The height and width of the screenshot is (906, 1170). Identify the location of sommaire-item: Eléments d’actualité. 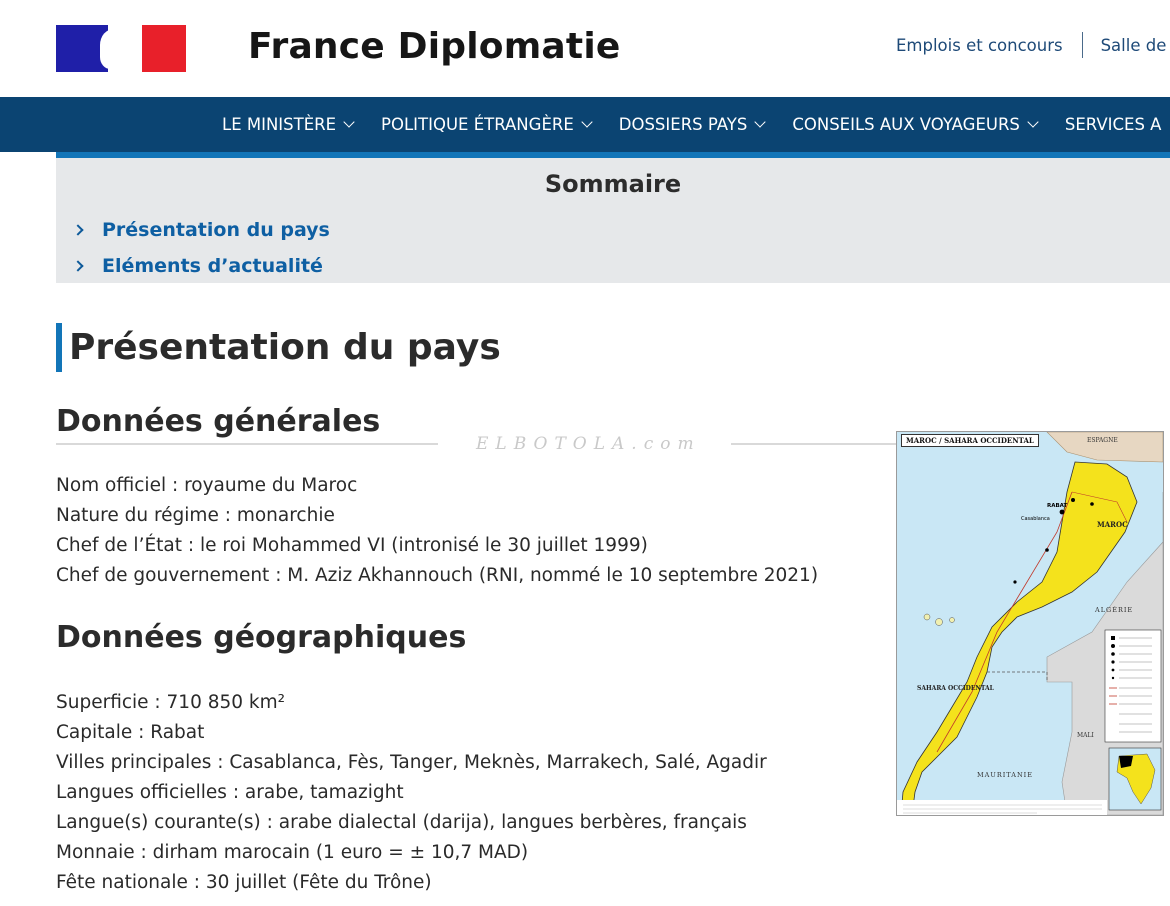
(201, 266).